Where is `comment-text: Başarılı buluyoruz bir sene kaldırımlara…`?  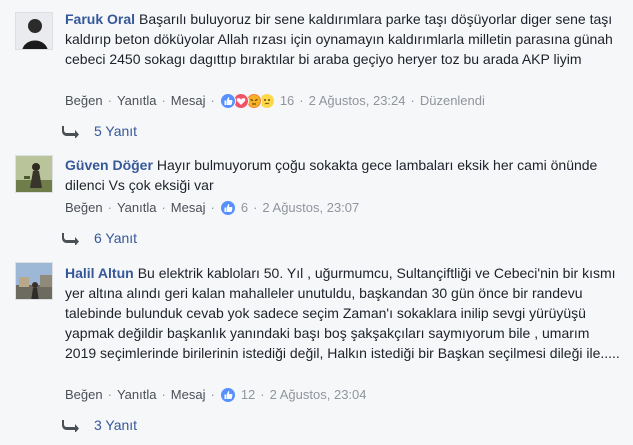 comment-text: Başarılı buluyoruz bir sene kaldırımlara… is located at coordinates (339, 39).